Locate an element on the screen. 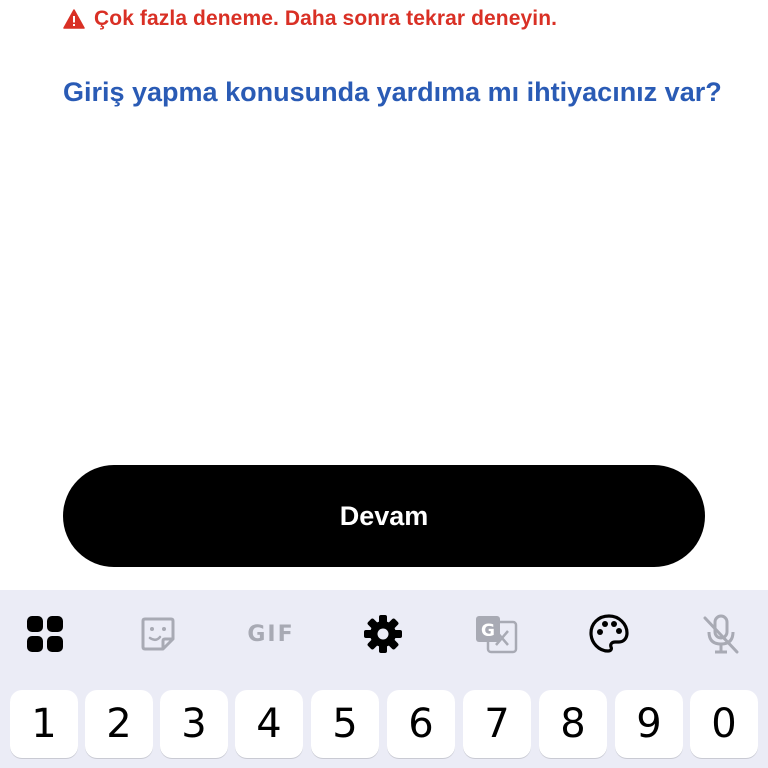 This screenshot has height=768, width=768. key-2: 2 is located at coordinates (119, 724).